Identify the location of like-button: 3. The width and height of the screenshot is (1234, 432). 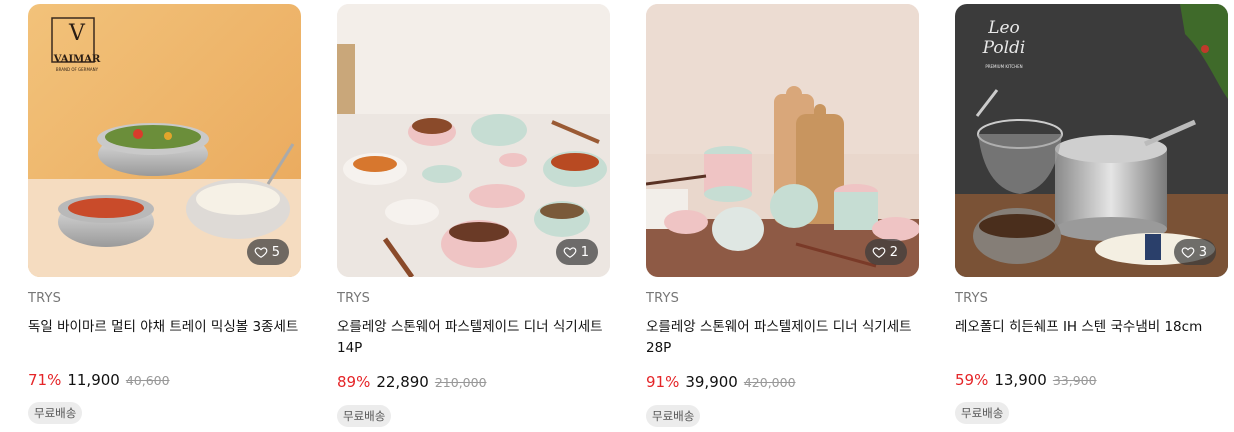
(1194, 252).